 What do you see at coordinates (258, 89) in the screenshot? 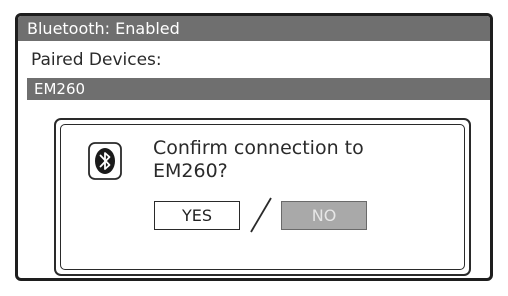
I see `device-list-item-em260: EM260` at bounding box center [258, 89].